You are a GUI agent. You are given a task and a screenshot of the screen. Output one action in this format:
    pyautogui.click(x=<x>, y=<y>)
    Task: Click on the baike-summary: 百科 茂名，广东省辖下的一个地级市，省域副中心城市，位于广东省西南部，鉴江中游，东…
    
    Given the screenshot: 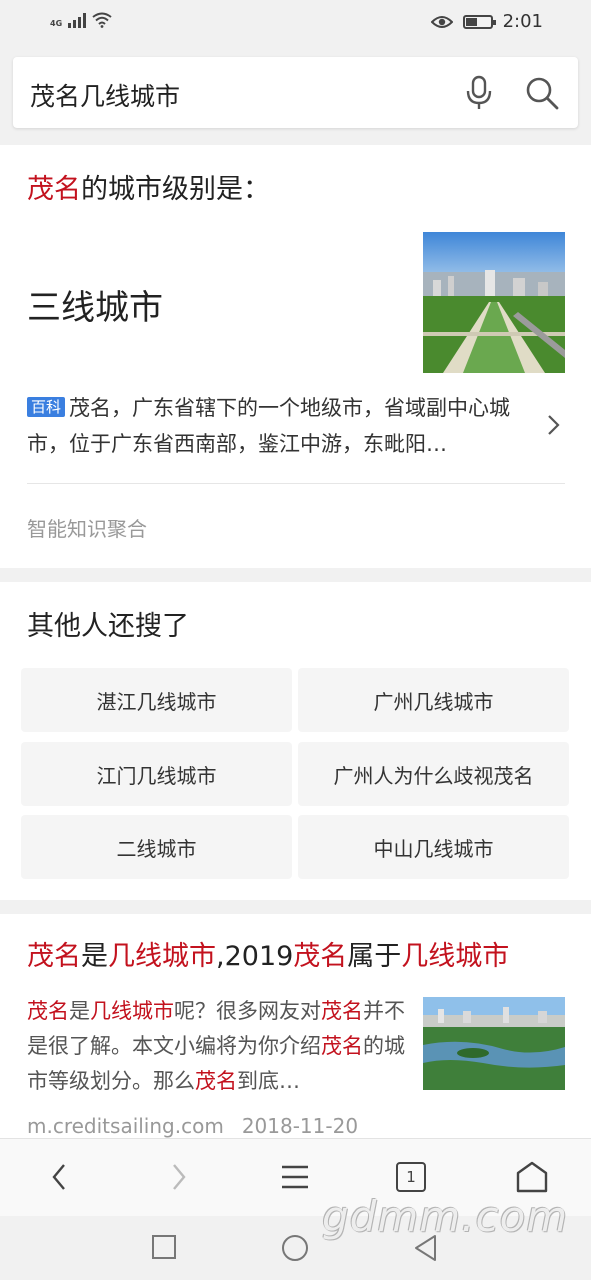 What is the action you would take?
    pyautogui.click(x=277, y=426)
    